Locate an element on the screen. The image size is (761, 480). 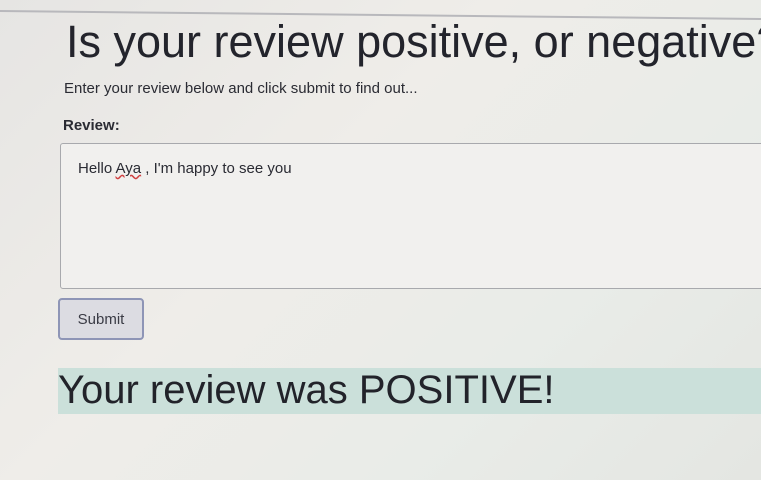
result-banner: Your review was POSITIVE! is located at coordinates (409, 391).